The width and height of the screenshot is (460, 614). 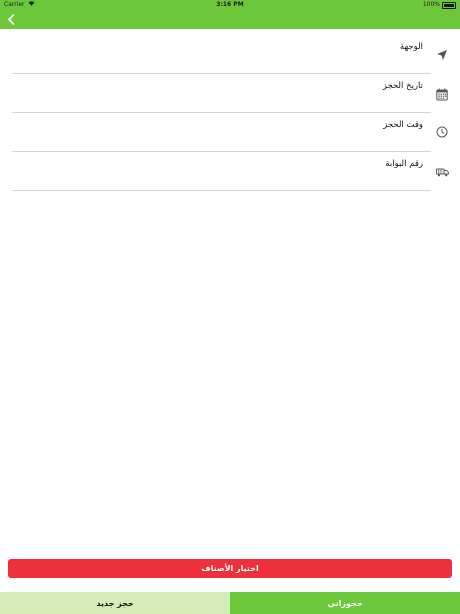 What do you see at coordinates (403, 125) in the screenshot?
I see `booking-time-label: وقت الحجز` at bounding box center [403, 125].